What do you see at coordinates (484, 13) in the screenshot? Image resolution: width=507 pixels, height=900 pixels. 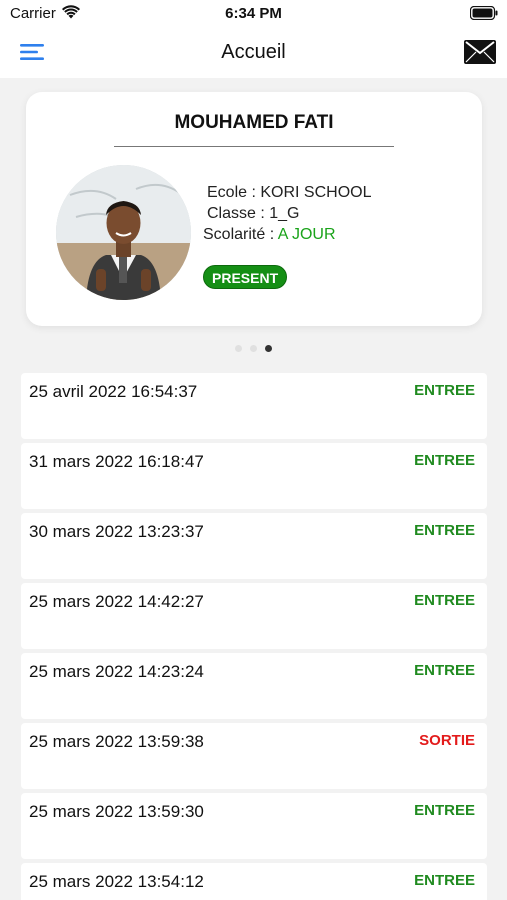 I see `battery-icon` at bounding box center [484, 13].